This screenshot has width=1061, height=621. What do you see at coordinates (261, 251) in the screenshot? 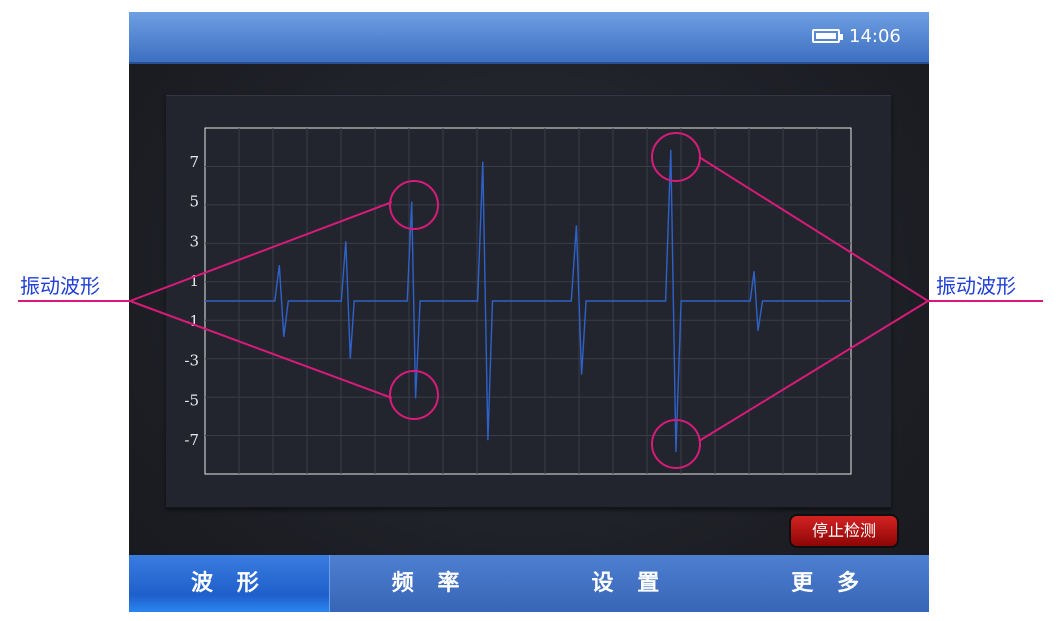
I see `left-callout-pointer-top` at bounding box center [261, 251].